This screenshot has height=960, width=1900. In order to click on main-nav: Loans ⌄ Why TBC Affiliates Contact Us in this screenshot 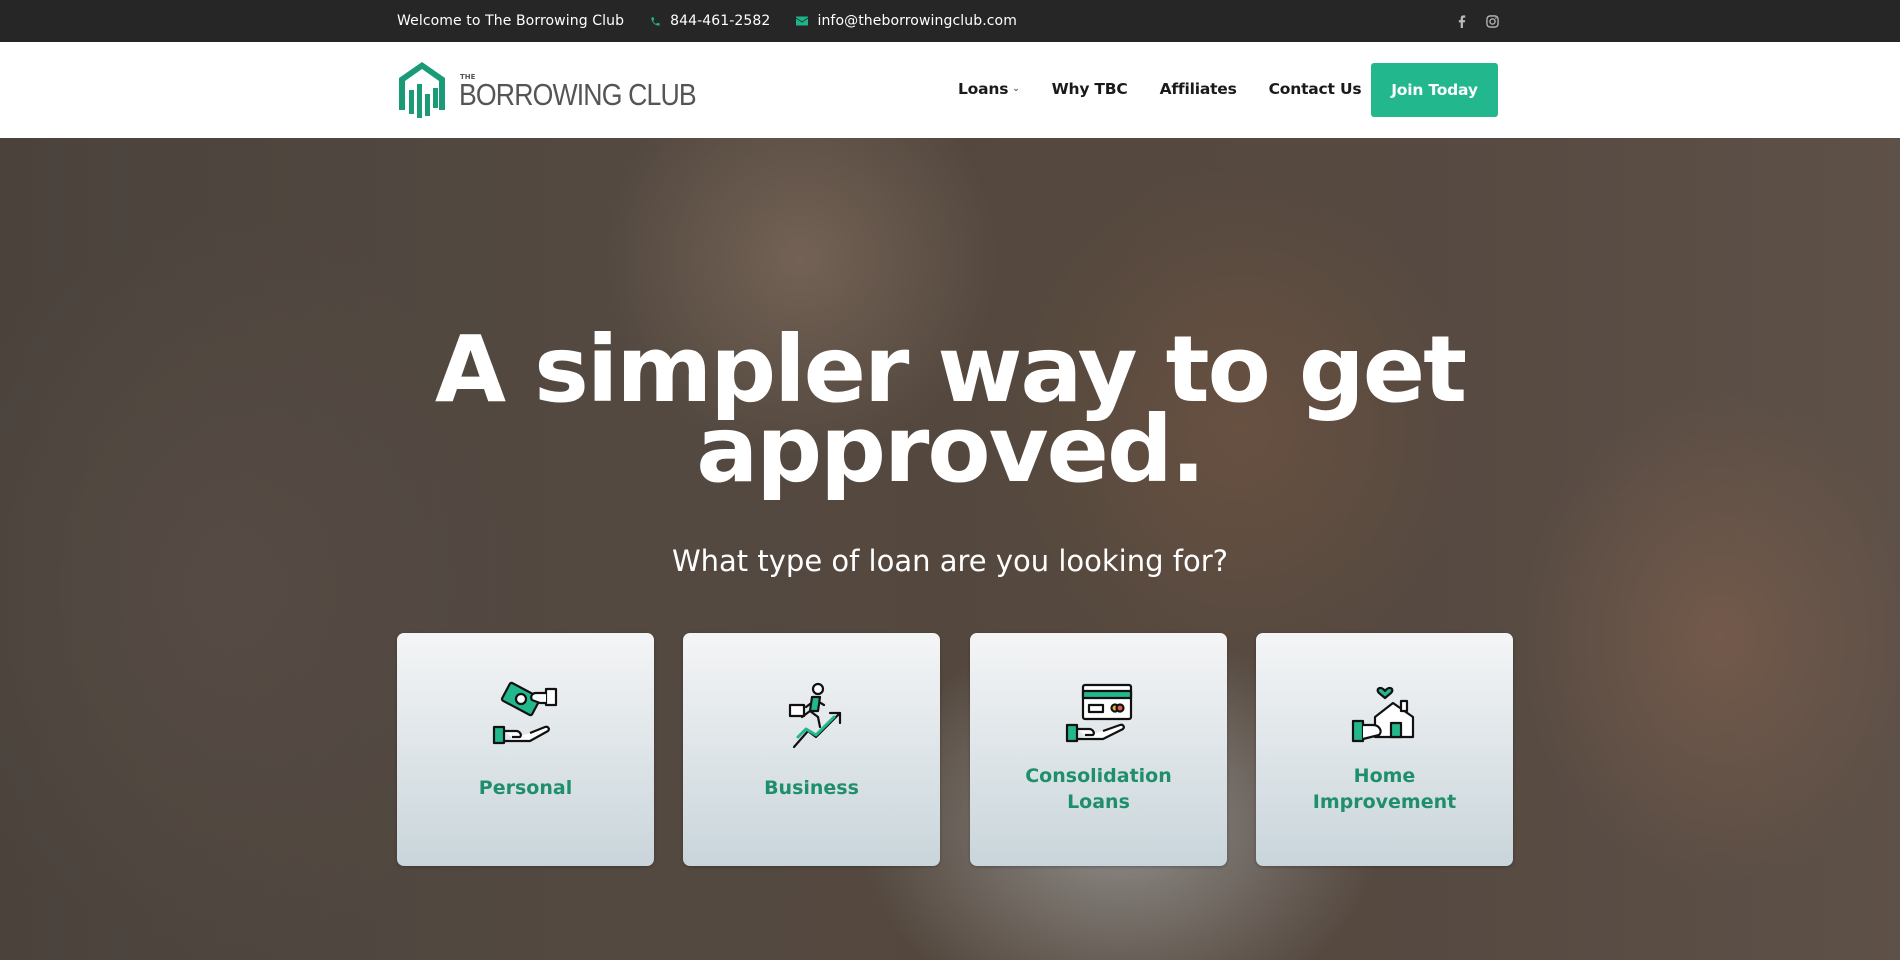, I will do `click(1175, 89)`.